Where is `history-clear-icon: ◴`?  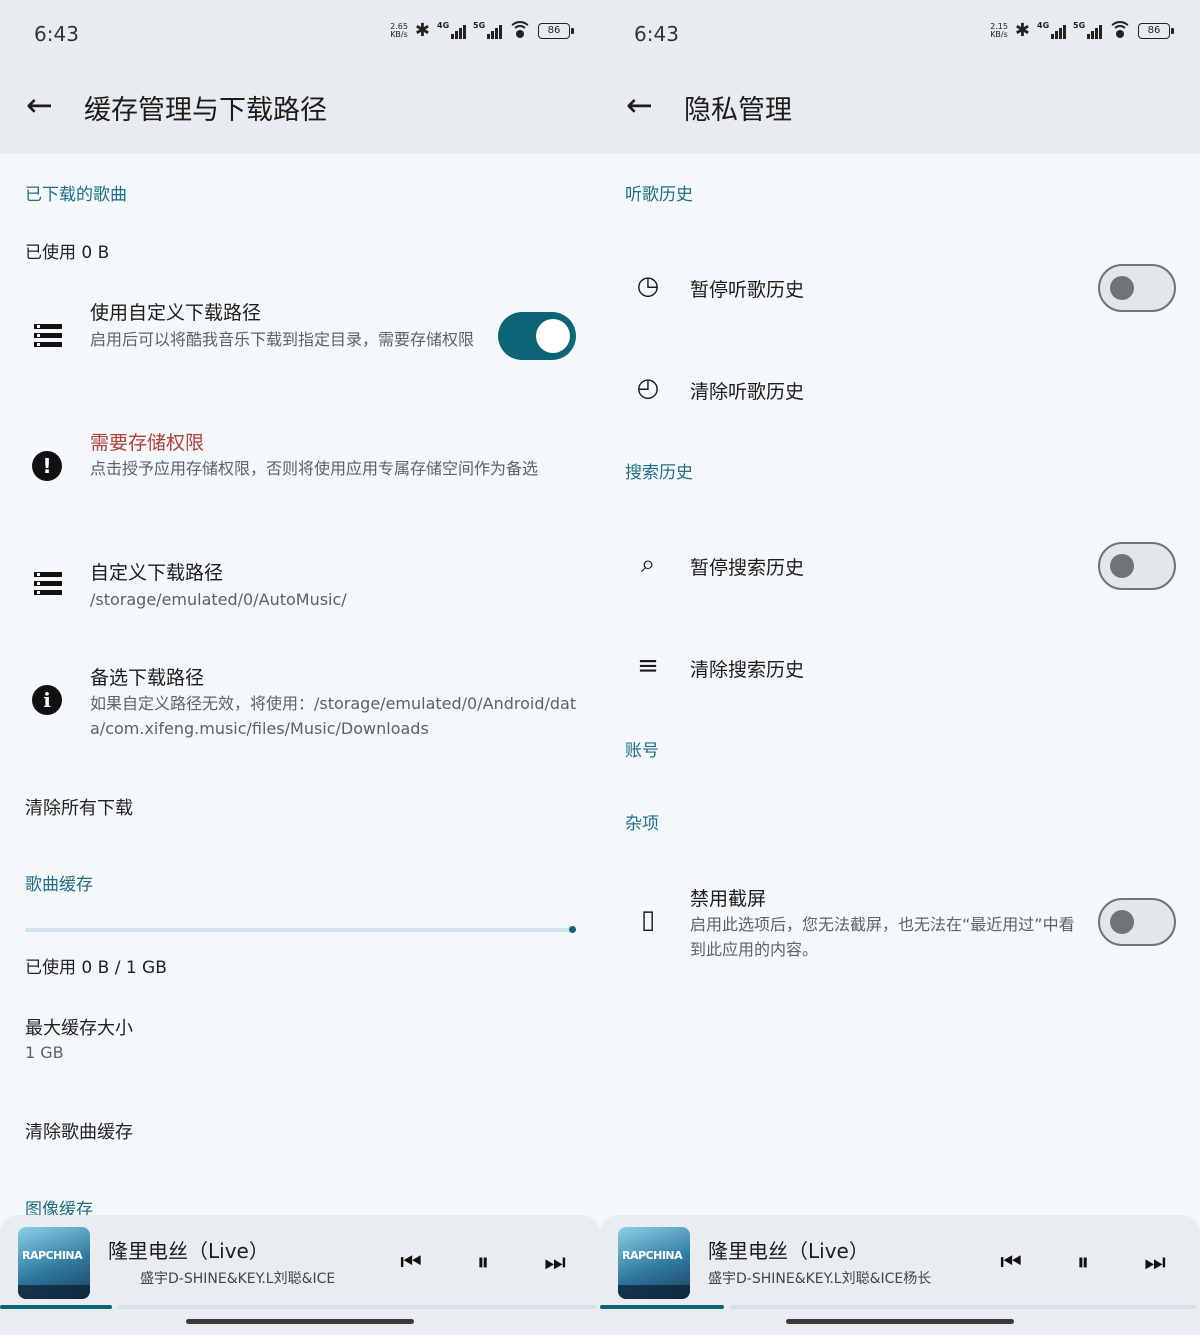 history-clear-icon: ◴ is located at coordinates (648, 388).